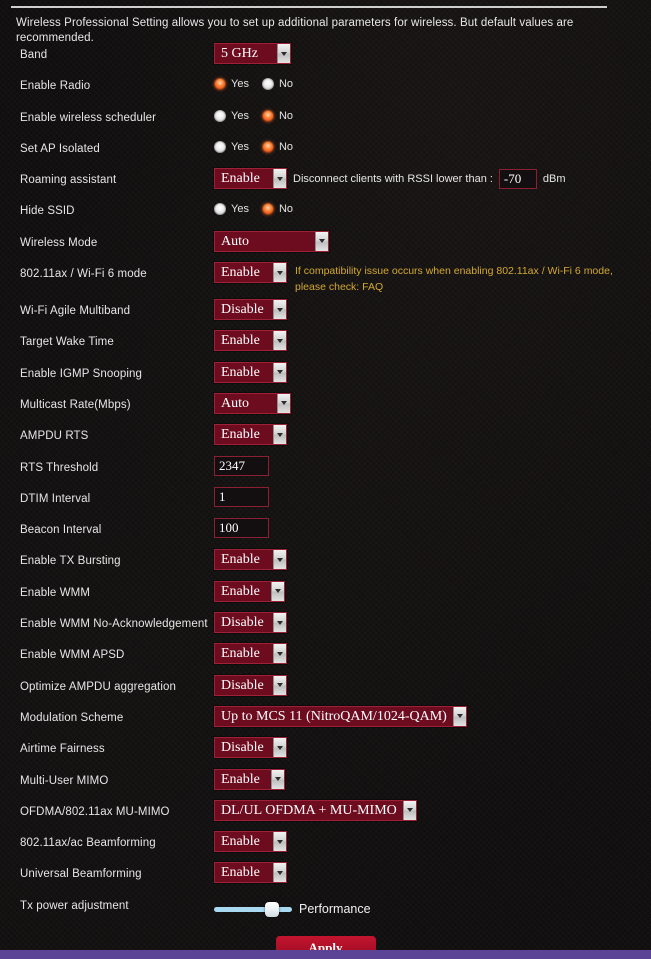 The height and width of the screenshot is (959, 651). What do you see at coordinates (241, 465) in the screenshot?
I see `input-rts-threshold` at bounding box center [241, 465].